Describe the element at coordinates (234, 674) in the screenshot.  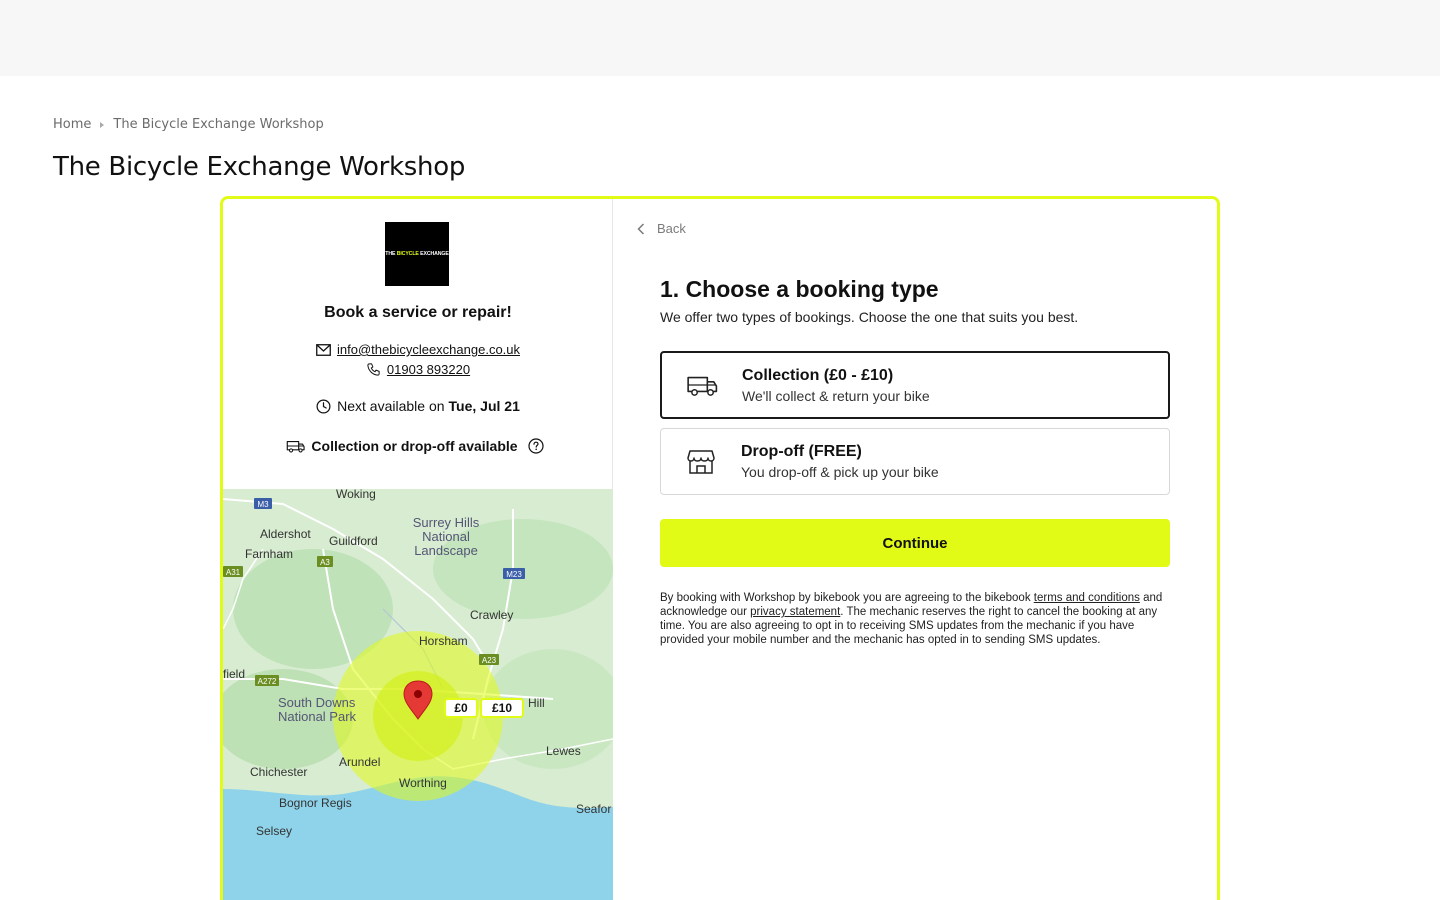
I see `map-label-field: field` at that location.